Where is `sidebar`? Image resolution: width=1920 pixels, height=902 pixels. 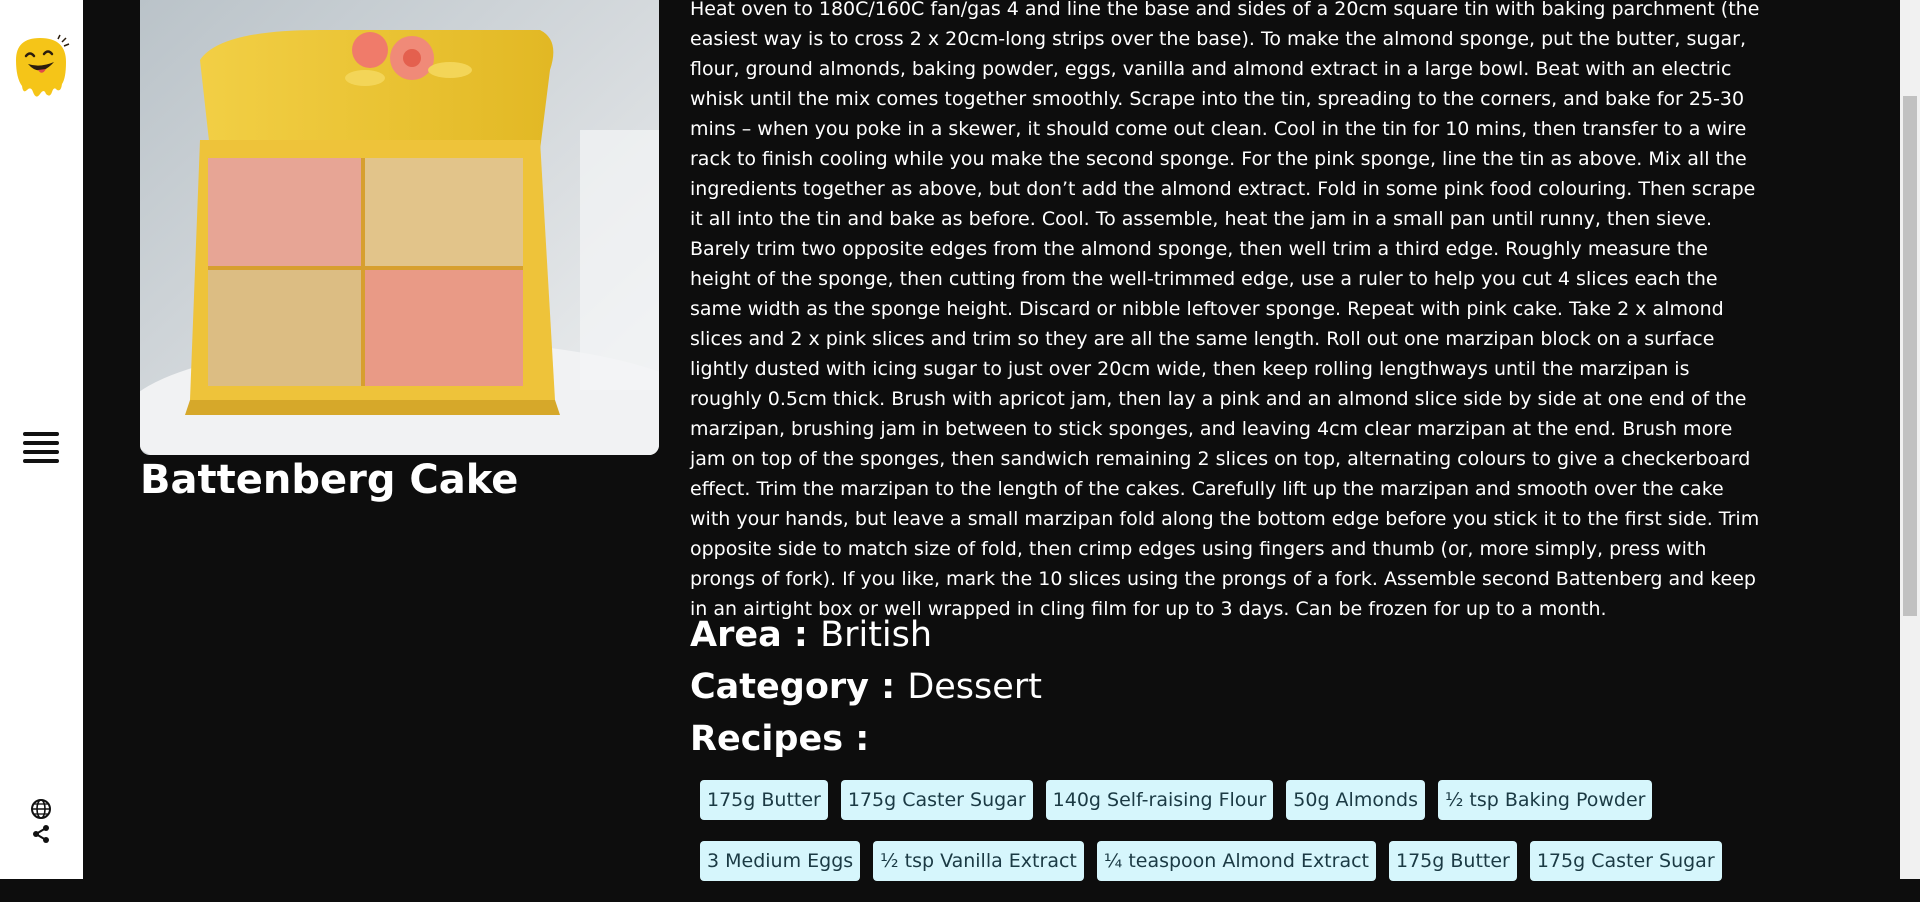 sidebar is located at coordinates (41, 439).